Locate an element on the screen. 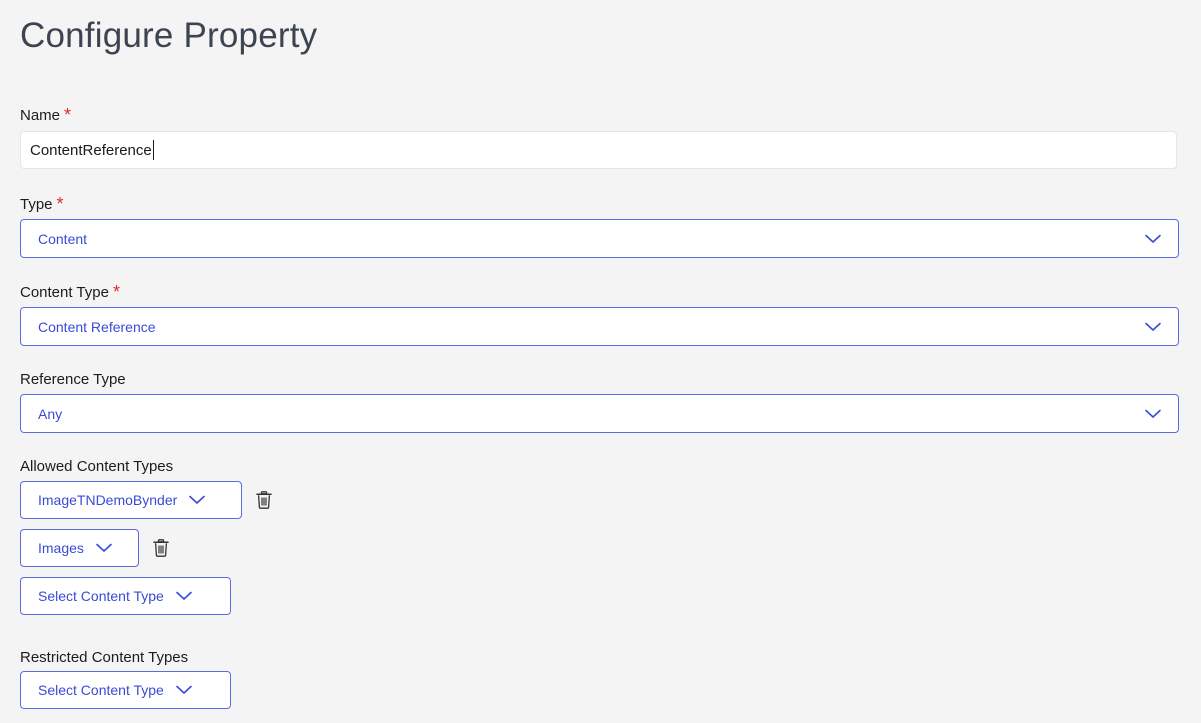 This screenshot has height=723, width=1201. content-type-label-text: Content Type is located at coordinates (64, 292).